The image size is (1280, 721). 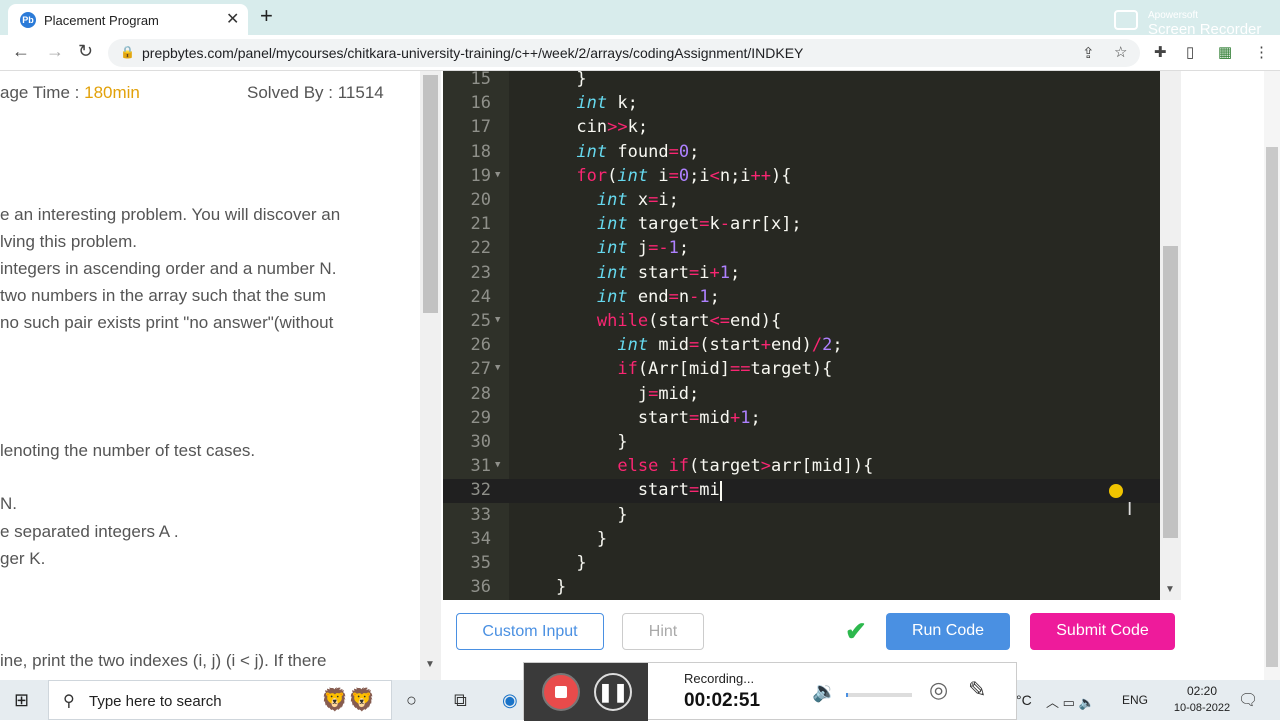 What do you see at coordinates (510, 700) in the screenshot?
I see `edge-browser-icon: ◉` at bounding box center [510, 700].